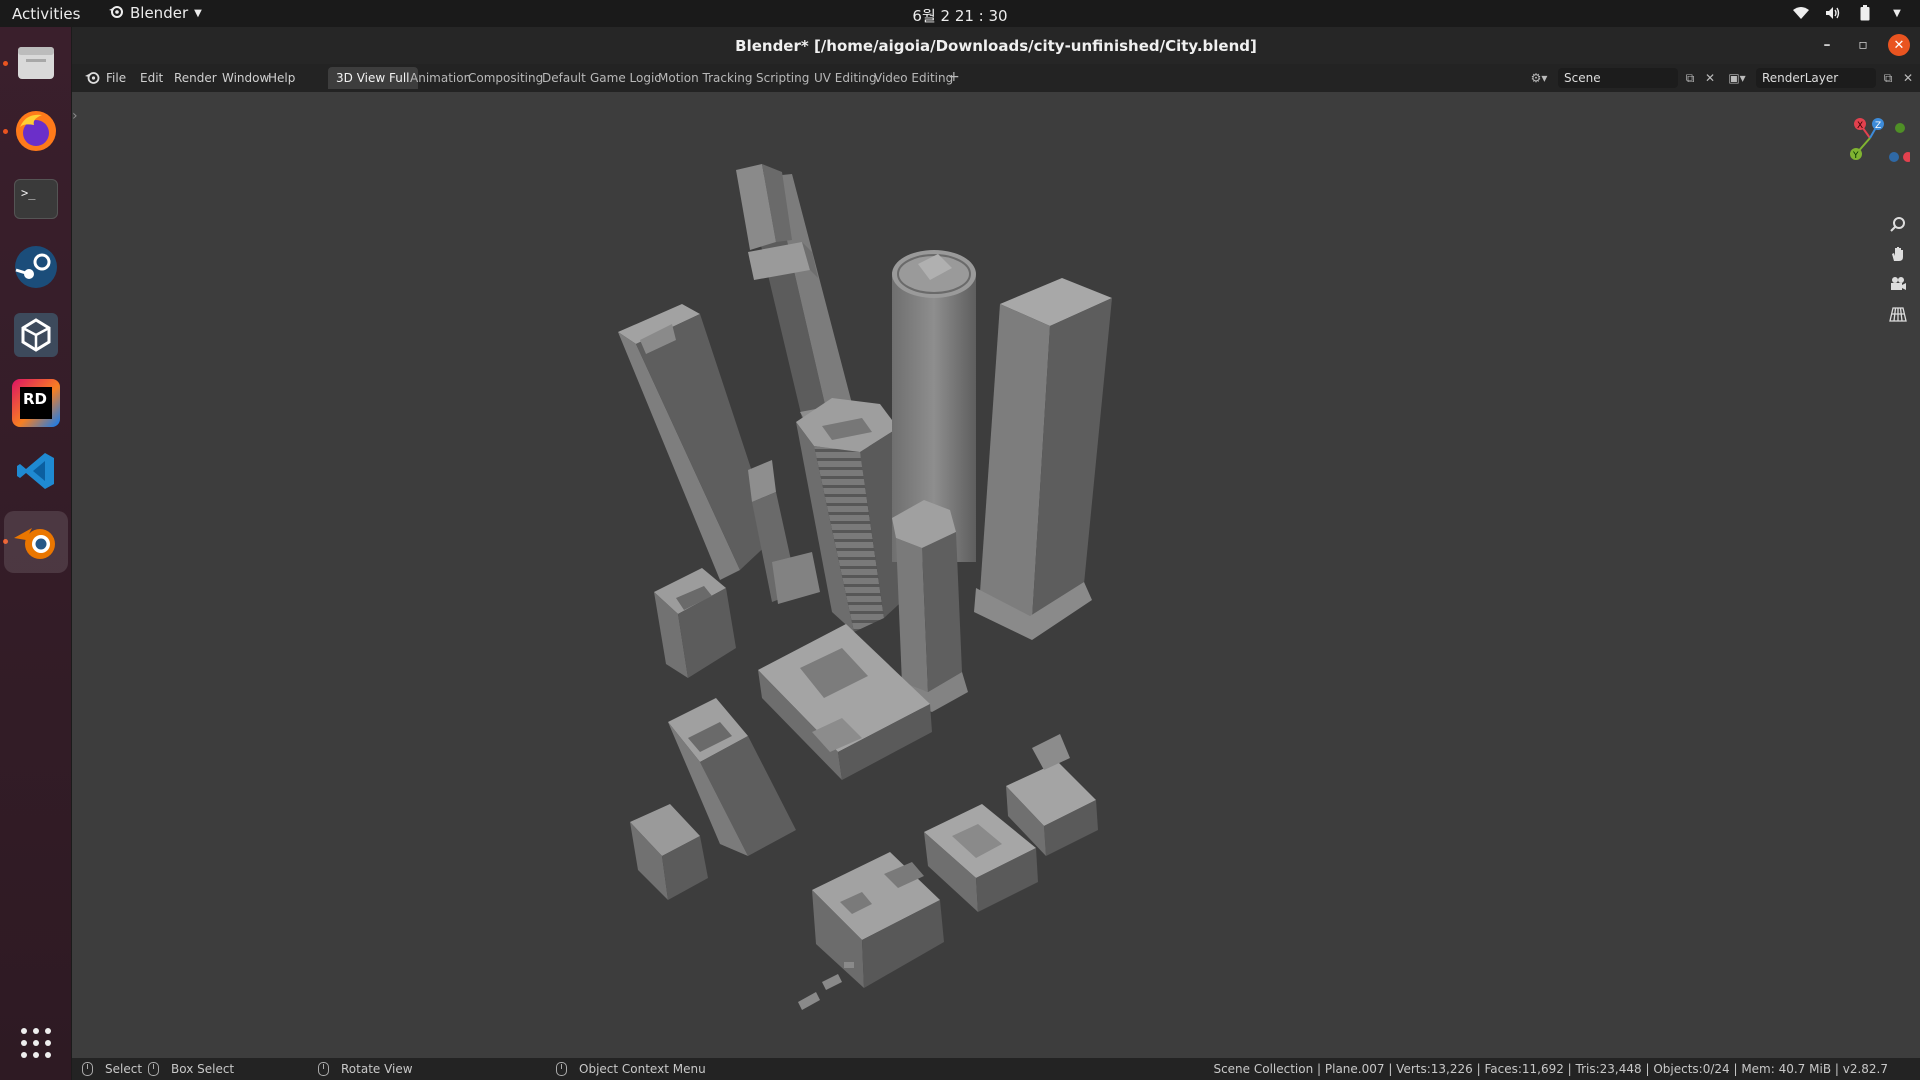 This screenshot has height=1080, width=1920. I want to click on zoom-icon, so click(1897, 224).